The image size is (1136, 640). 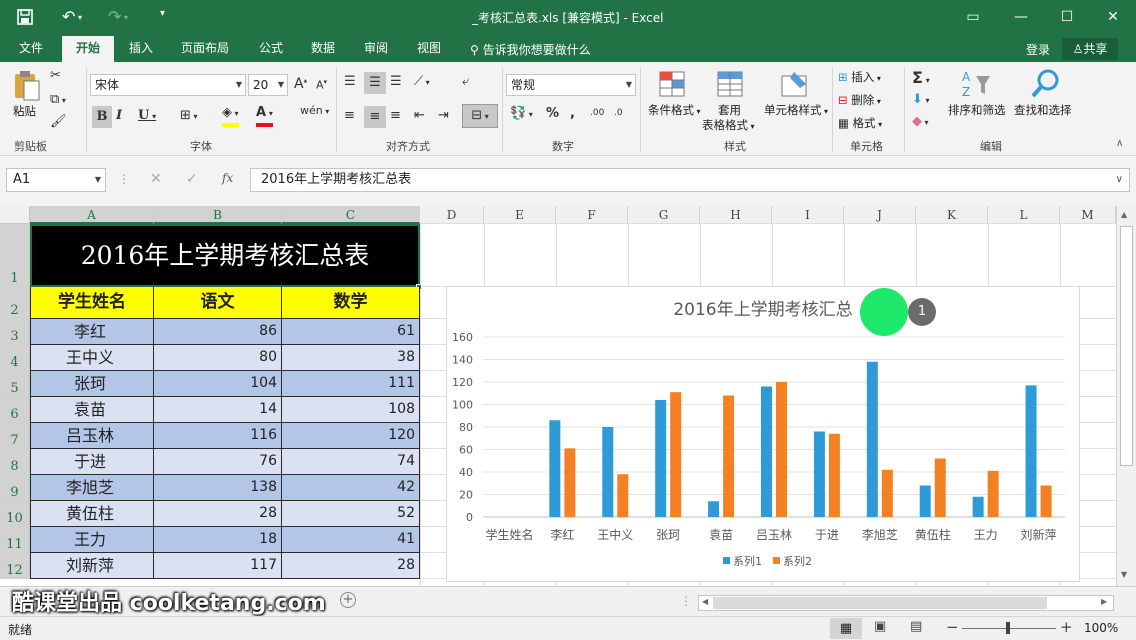 What do you see at coordinates (396, 81) in the screenshot?
I see `align-bottom-icon: ☰` at bounding box center [396, 81].